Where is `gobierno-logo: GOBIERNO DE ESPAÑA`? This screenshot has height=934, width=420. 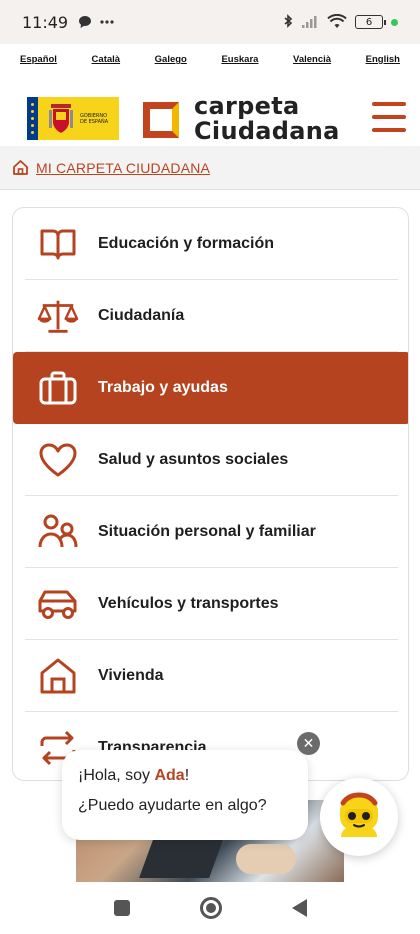
gobierno-logo: GOBIERNO DE ESPAÑA is located at coordinates (73, 118).